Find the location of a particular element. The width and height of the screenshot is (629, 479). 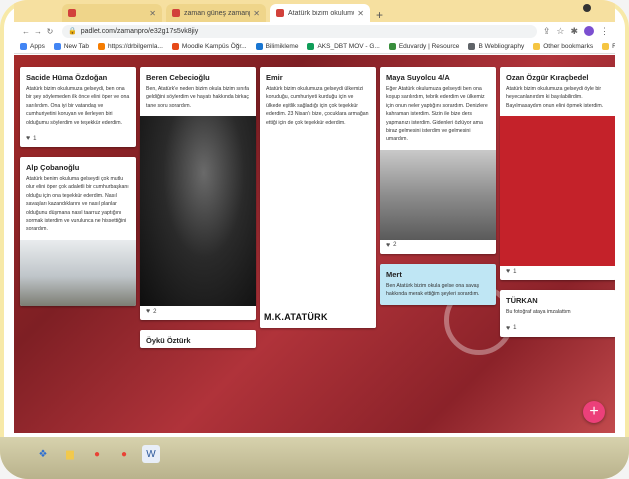

url-text: padlet.com/zamanpro/e32g17s5vk8jiy is located at coordinates (139, 31).